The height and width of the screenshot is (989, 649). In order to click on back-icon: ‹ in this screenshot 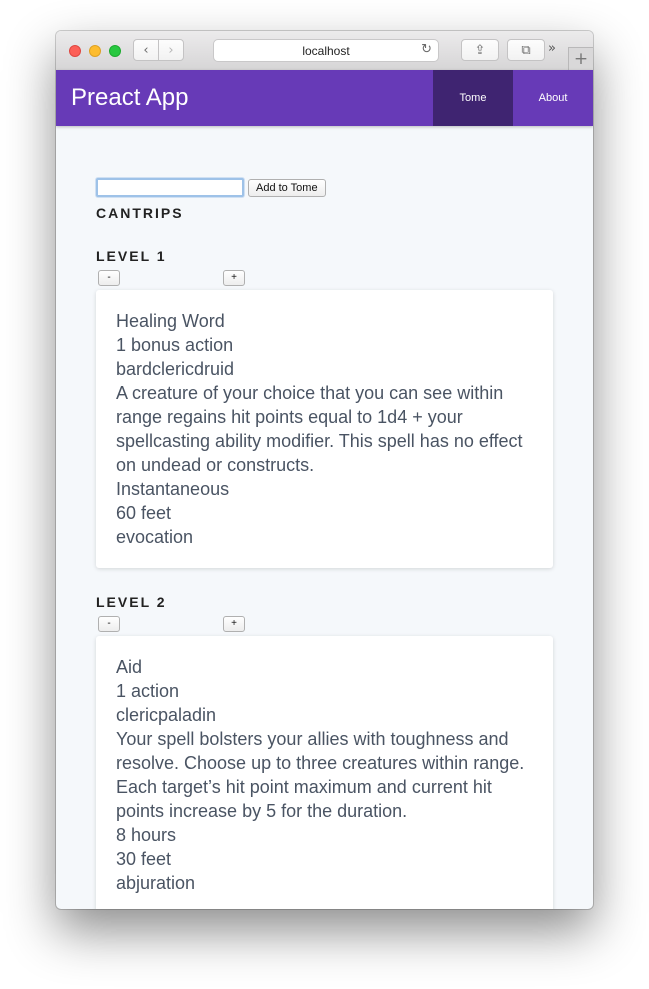, I will do `click(146, 50)`.